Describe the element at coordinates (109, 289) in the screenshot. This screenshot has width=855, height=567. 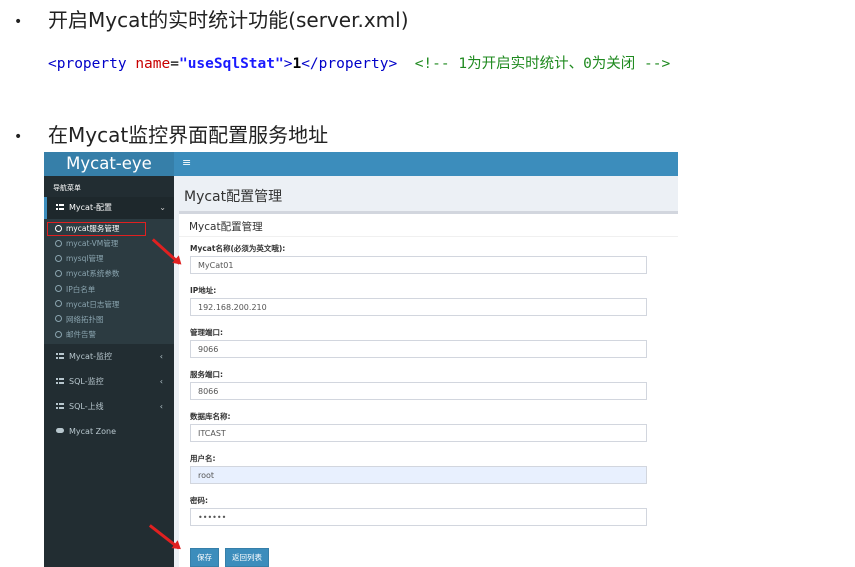
I see `submenu-item-ip-whitelist: IP白名单` at that location.